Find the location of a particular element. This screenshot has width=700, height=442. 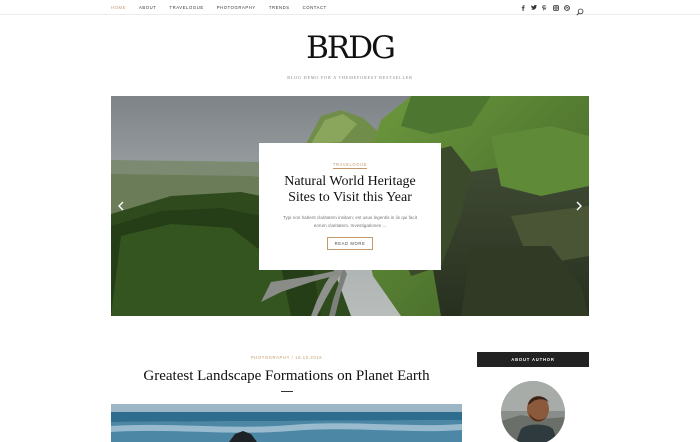

author-avatar is located at coordinates (533, 411).